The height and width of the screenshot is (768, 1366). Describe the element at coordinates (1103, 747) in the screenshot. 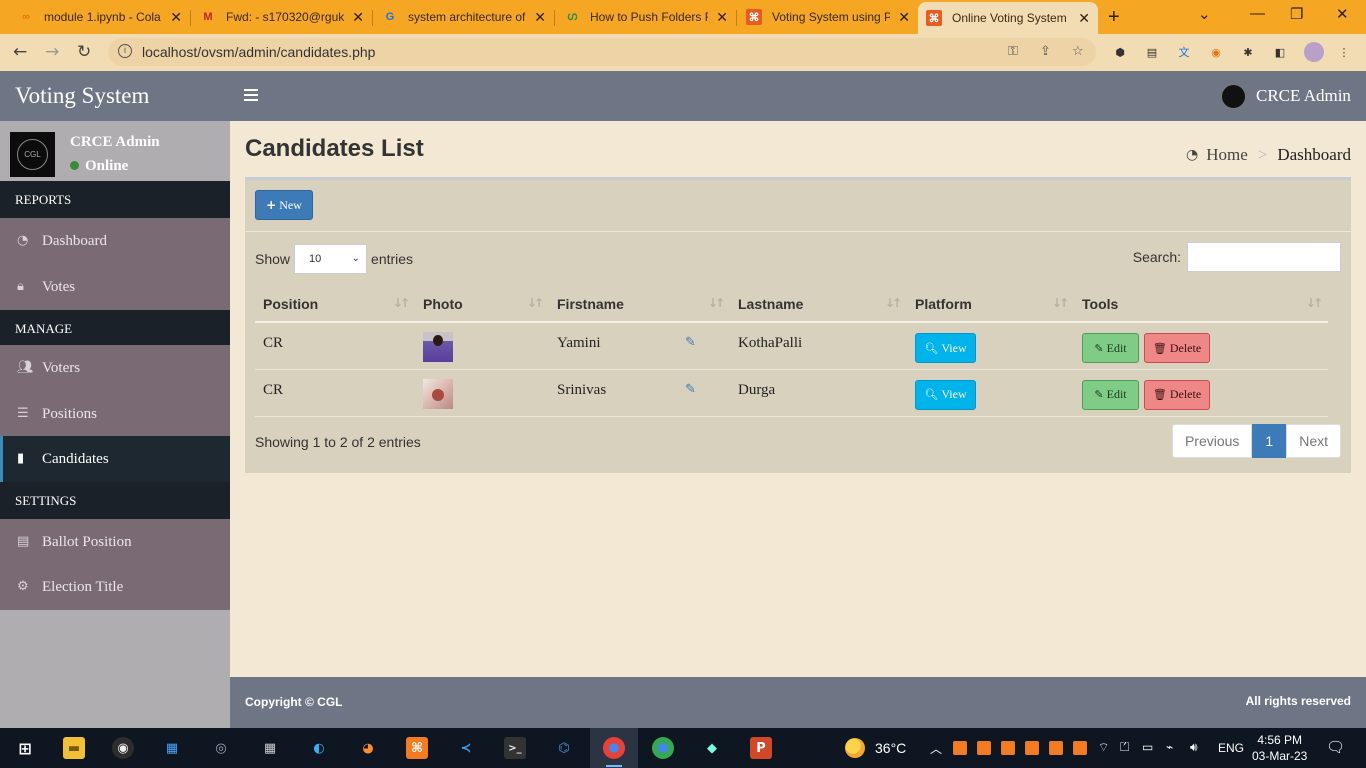

I see `wifi-icon: ⌔` at that location.